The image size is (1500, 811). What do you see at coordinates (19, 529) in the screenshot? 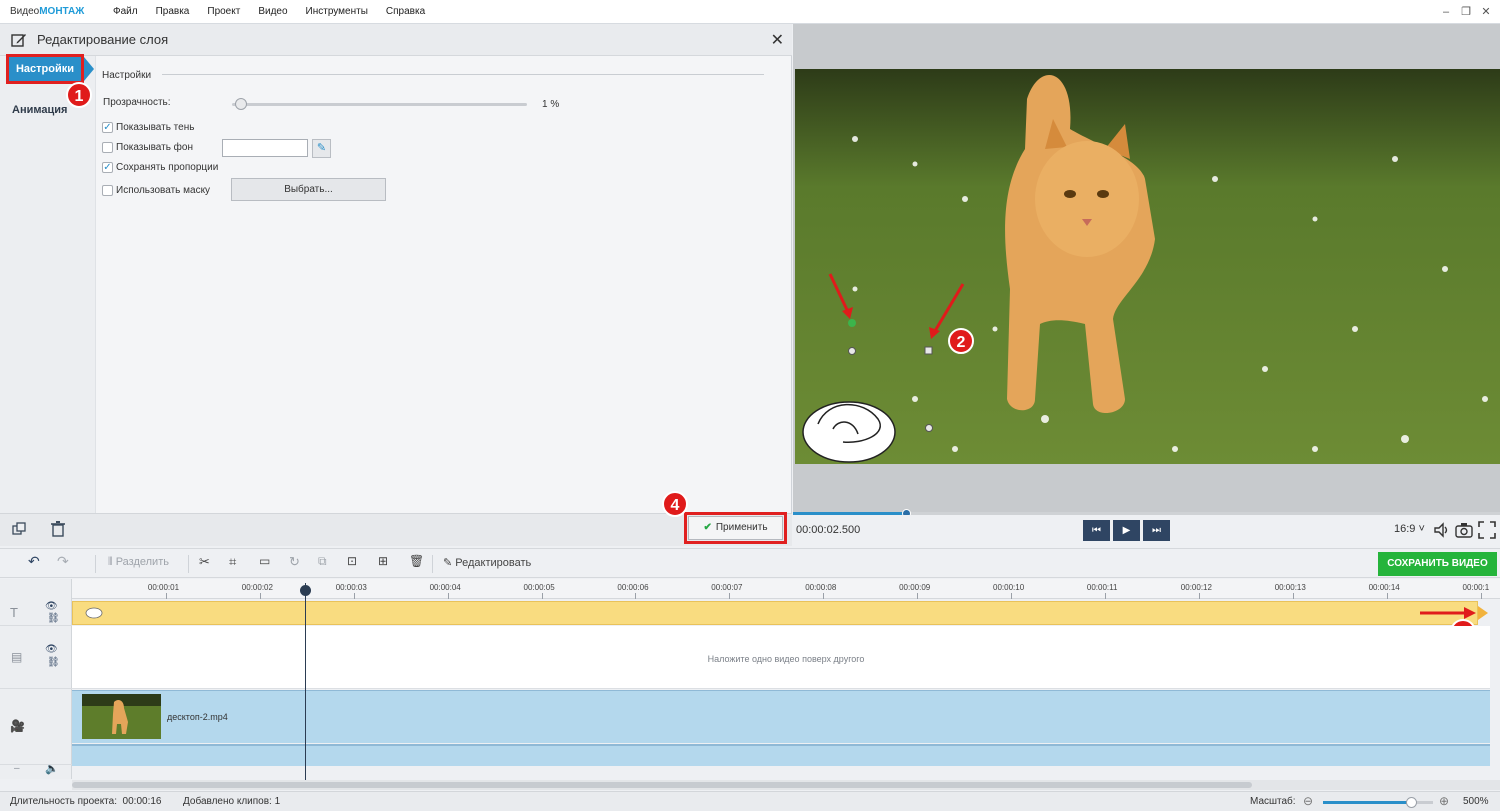
I see `duplicate-icon` at bounding box center [19, 529].